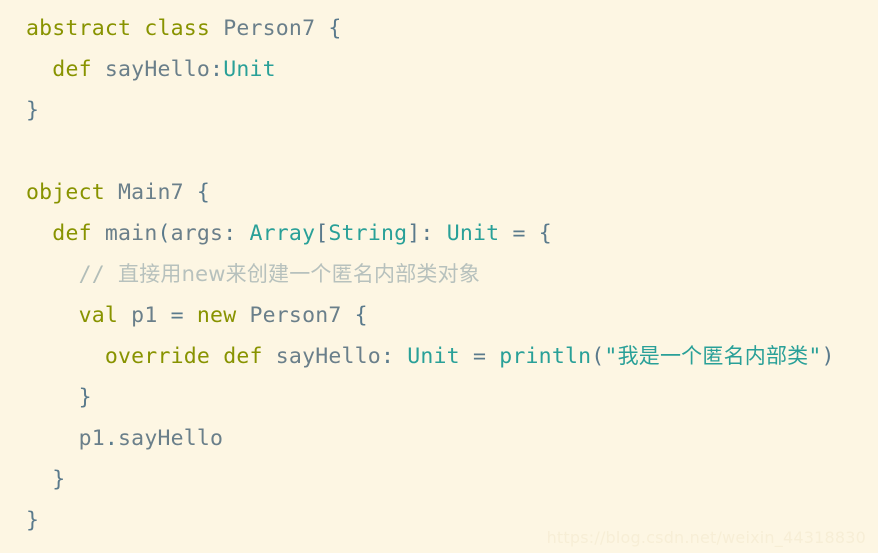 The image size is (878, 553). I want to click on code-token-ident: args, so click(197, 233).